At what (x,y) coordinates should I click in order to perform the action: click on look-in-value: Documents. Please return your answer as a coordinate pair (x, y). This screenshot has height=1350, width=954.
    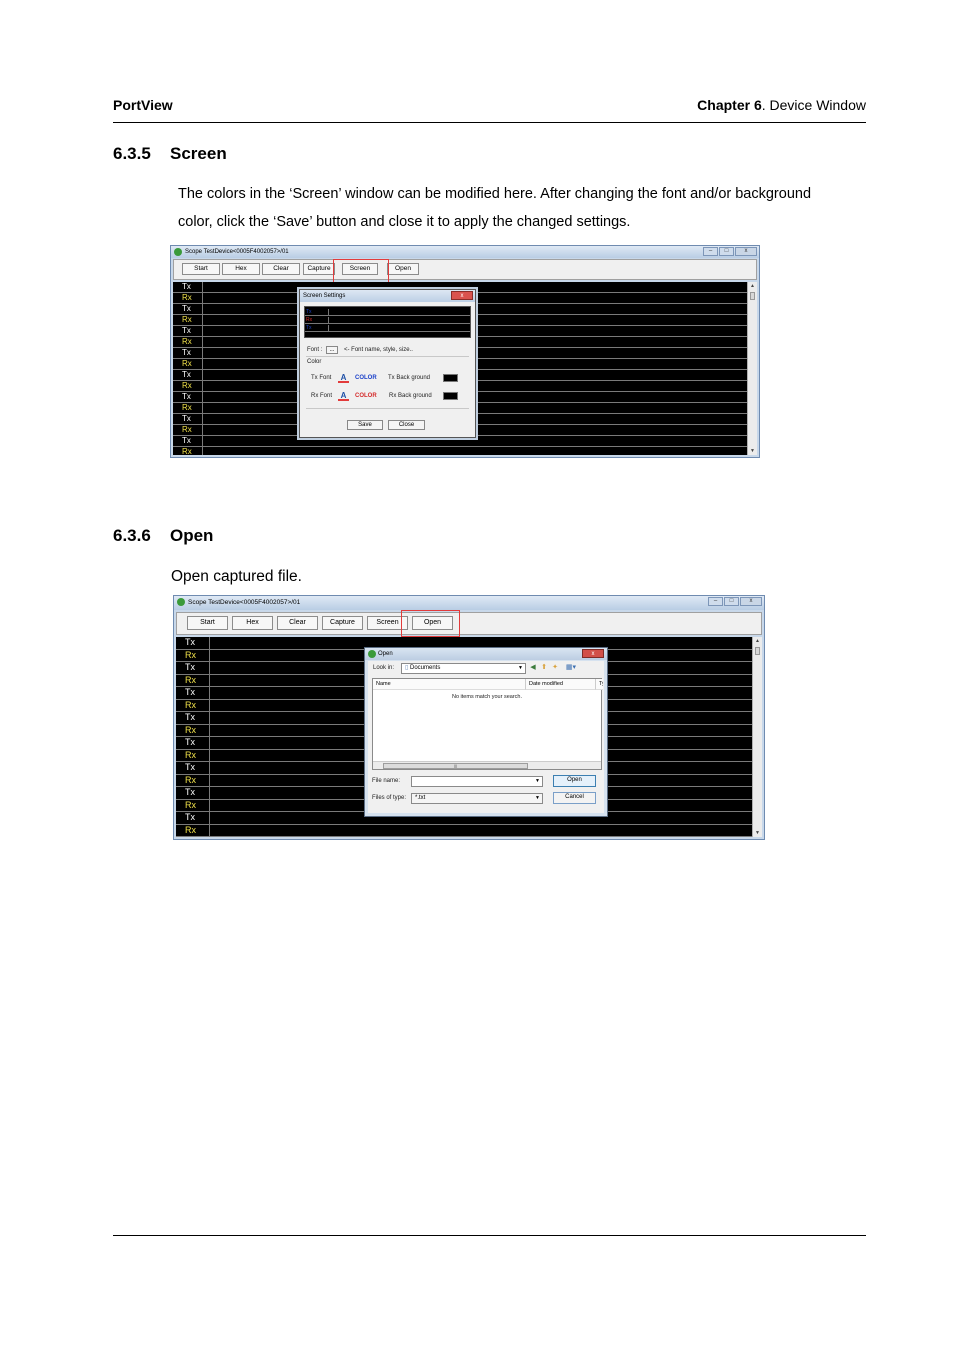
    Looking at the image, I should click on (425, 668).